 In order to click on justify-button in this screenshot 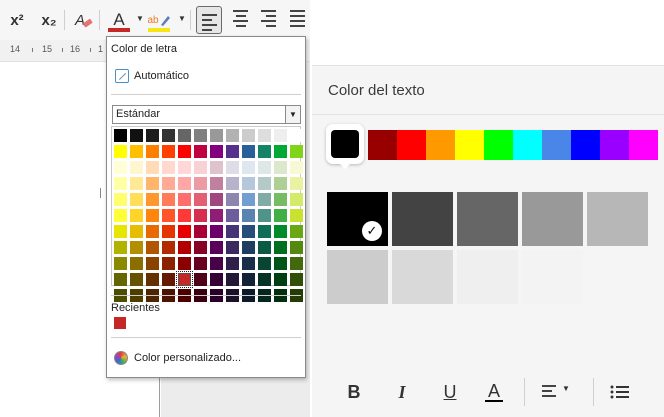, I will do `click(298, 20)`.